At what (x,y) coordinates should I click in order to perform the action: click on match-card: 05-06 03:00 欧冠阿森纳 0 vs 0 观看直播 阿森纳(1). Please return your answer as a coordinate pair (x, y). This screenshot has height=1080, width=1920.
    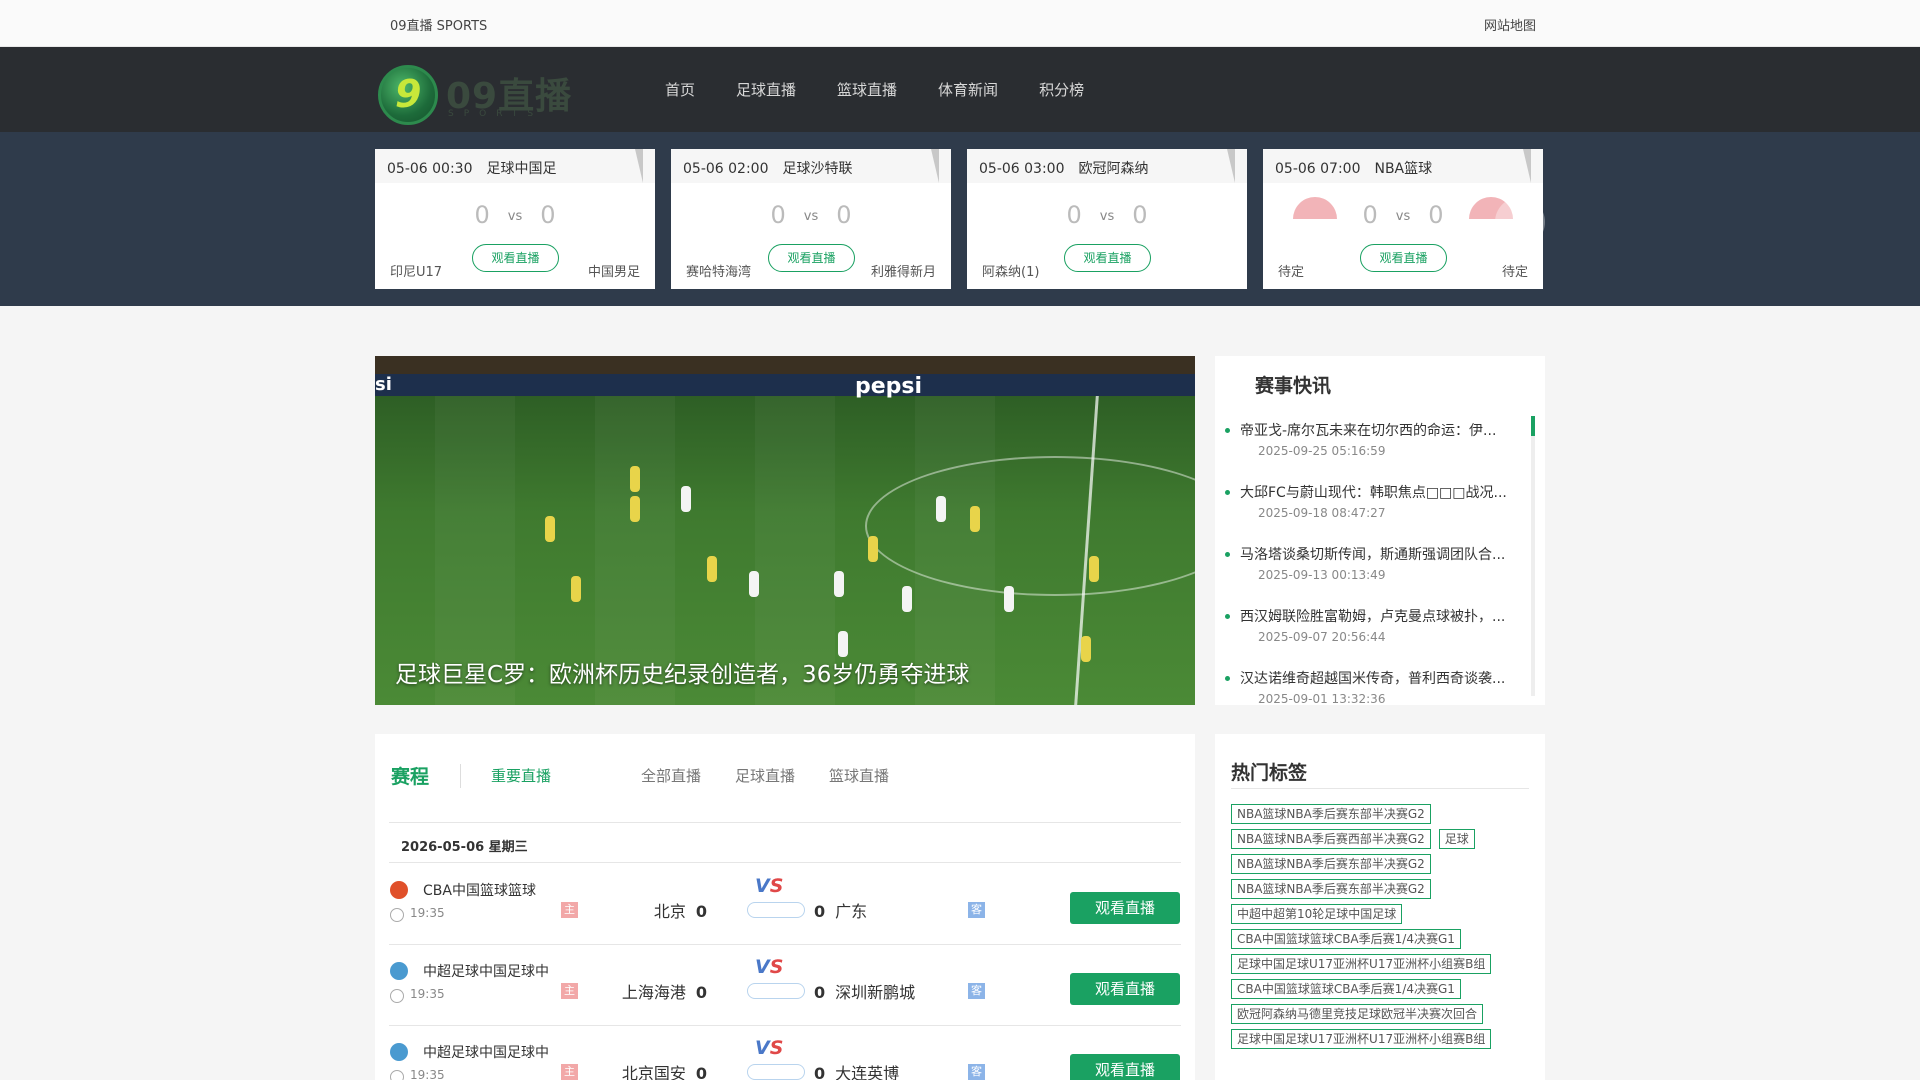
    Looking at the image, I should click on (1107, 219).